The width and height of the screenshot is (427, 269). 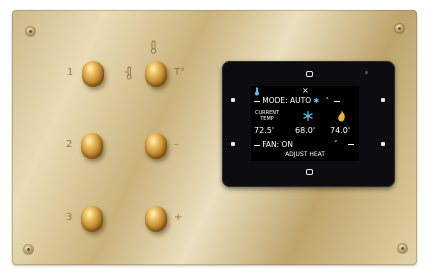 What do you see at coordinates (308, 116) in the screenshot?
I see `cool-snowflake-icon` at bounding box center [308, 116].